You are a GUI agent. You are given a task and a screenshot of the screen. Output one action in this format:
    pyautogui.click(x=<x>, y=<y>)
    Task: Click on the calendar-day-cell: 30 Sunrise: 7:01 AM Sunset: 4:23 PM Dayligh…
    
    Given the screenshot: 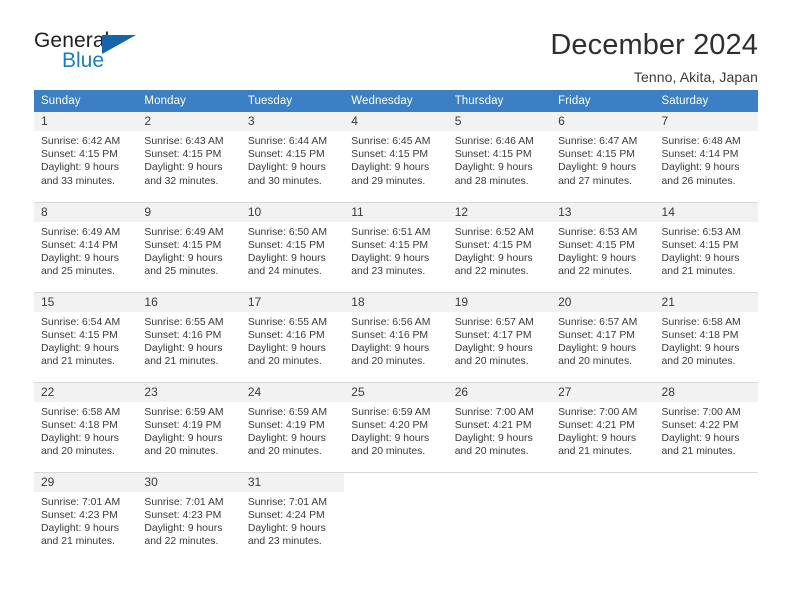 What is the action you would take?
    pyautogui.click(x=189, y=517)
    